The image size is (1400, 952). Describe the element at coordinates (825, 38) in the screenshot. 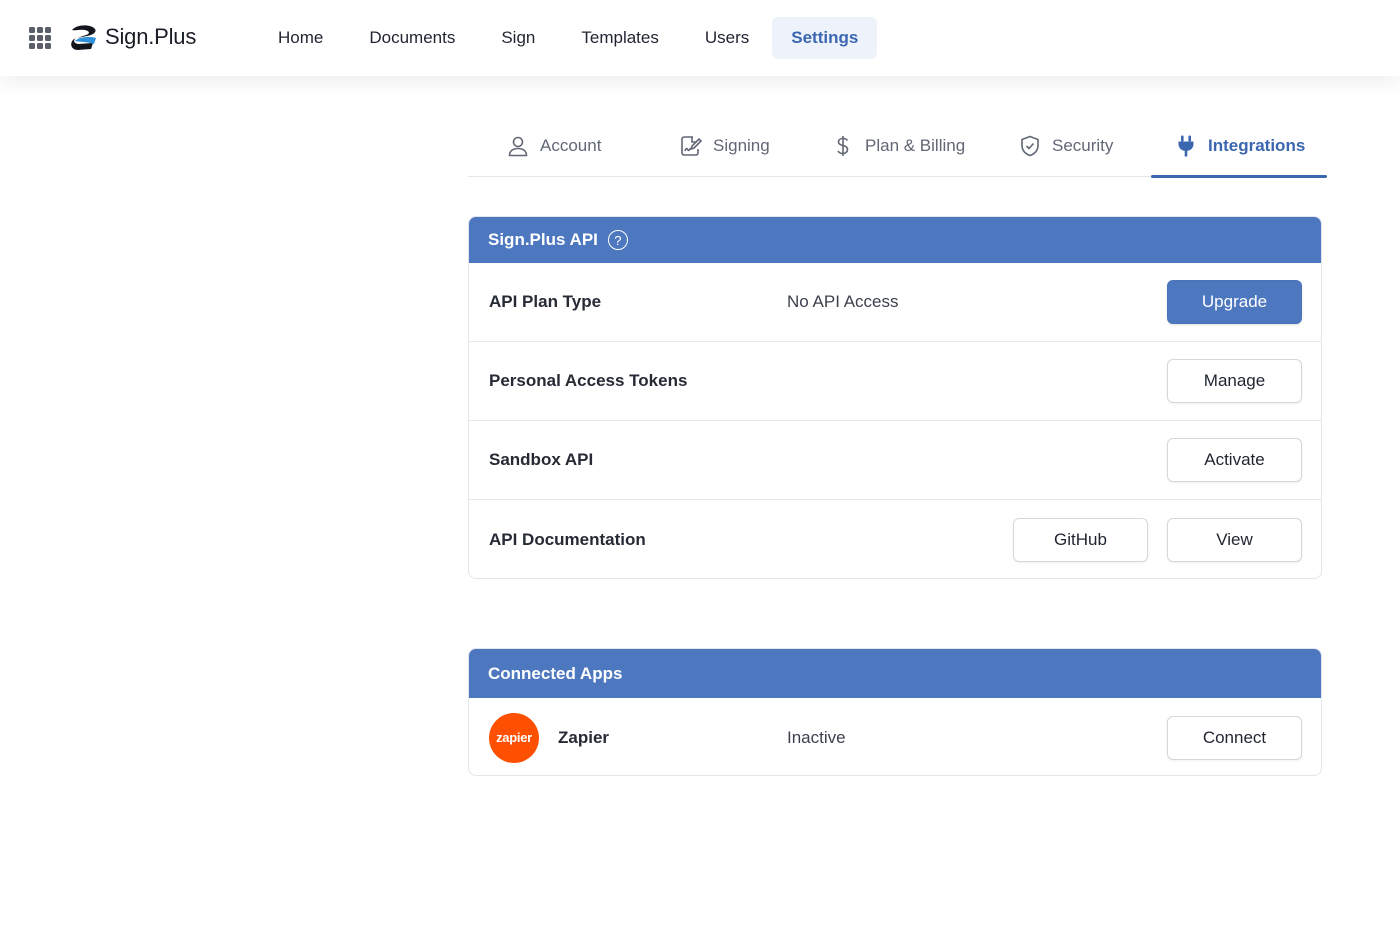

I see `nav-settings: Settings` at that location.